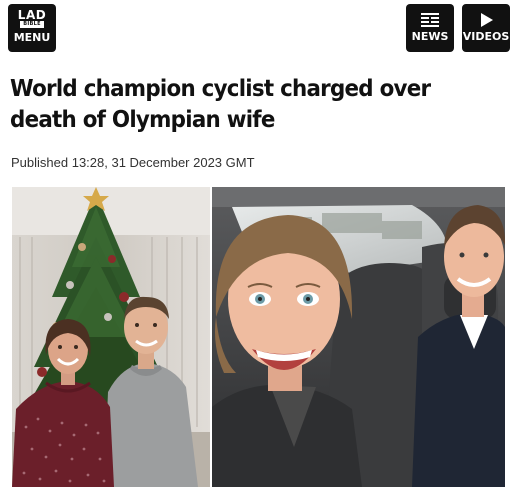  Describe the element at coordinates (486, 20) in the screenshot. I see `play-icon` at that location.